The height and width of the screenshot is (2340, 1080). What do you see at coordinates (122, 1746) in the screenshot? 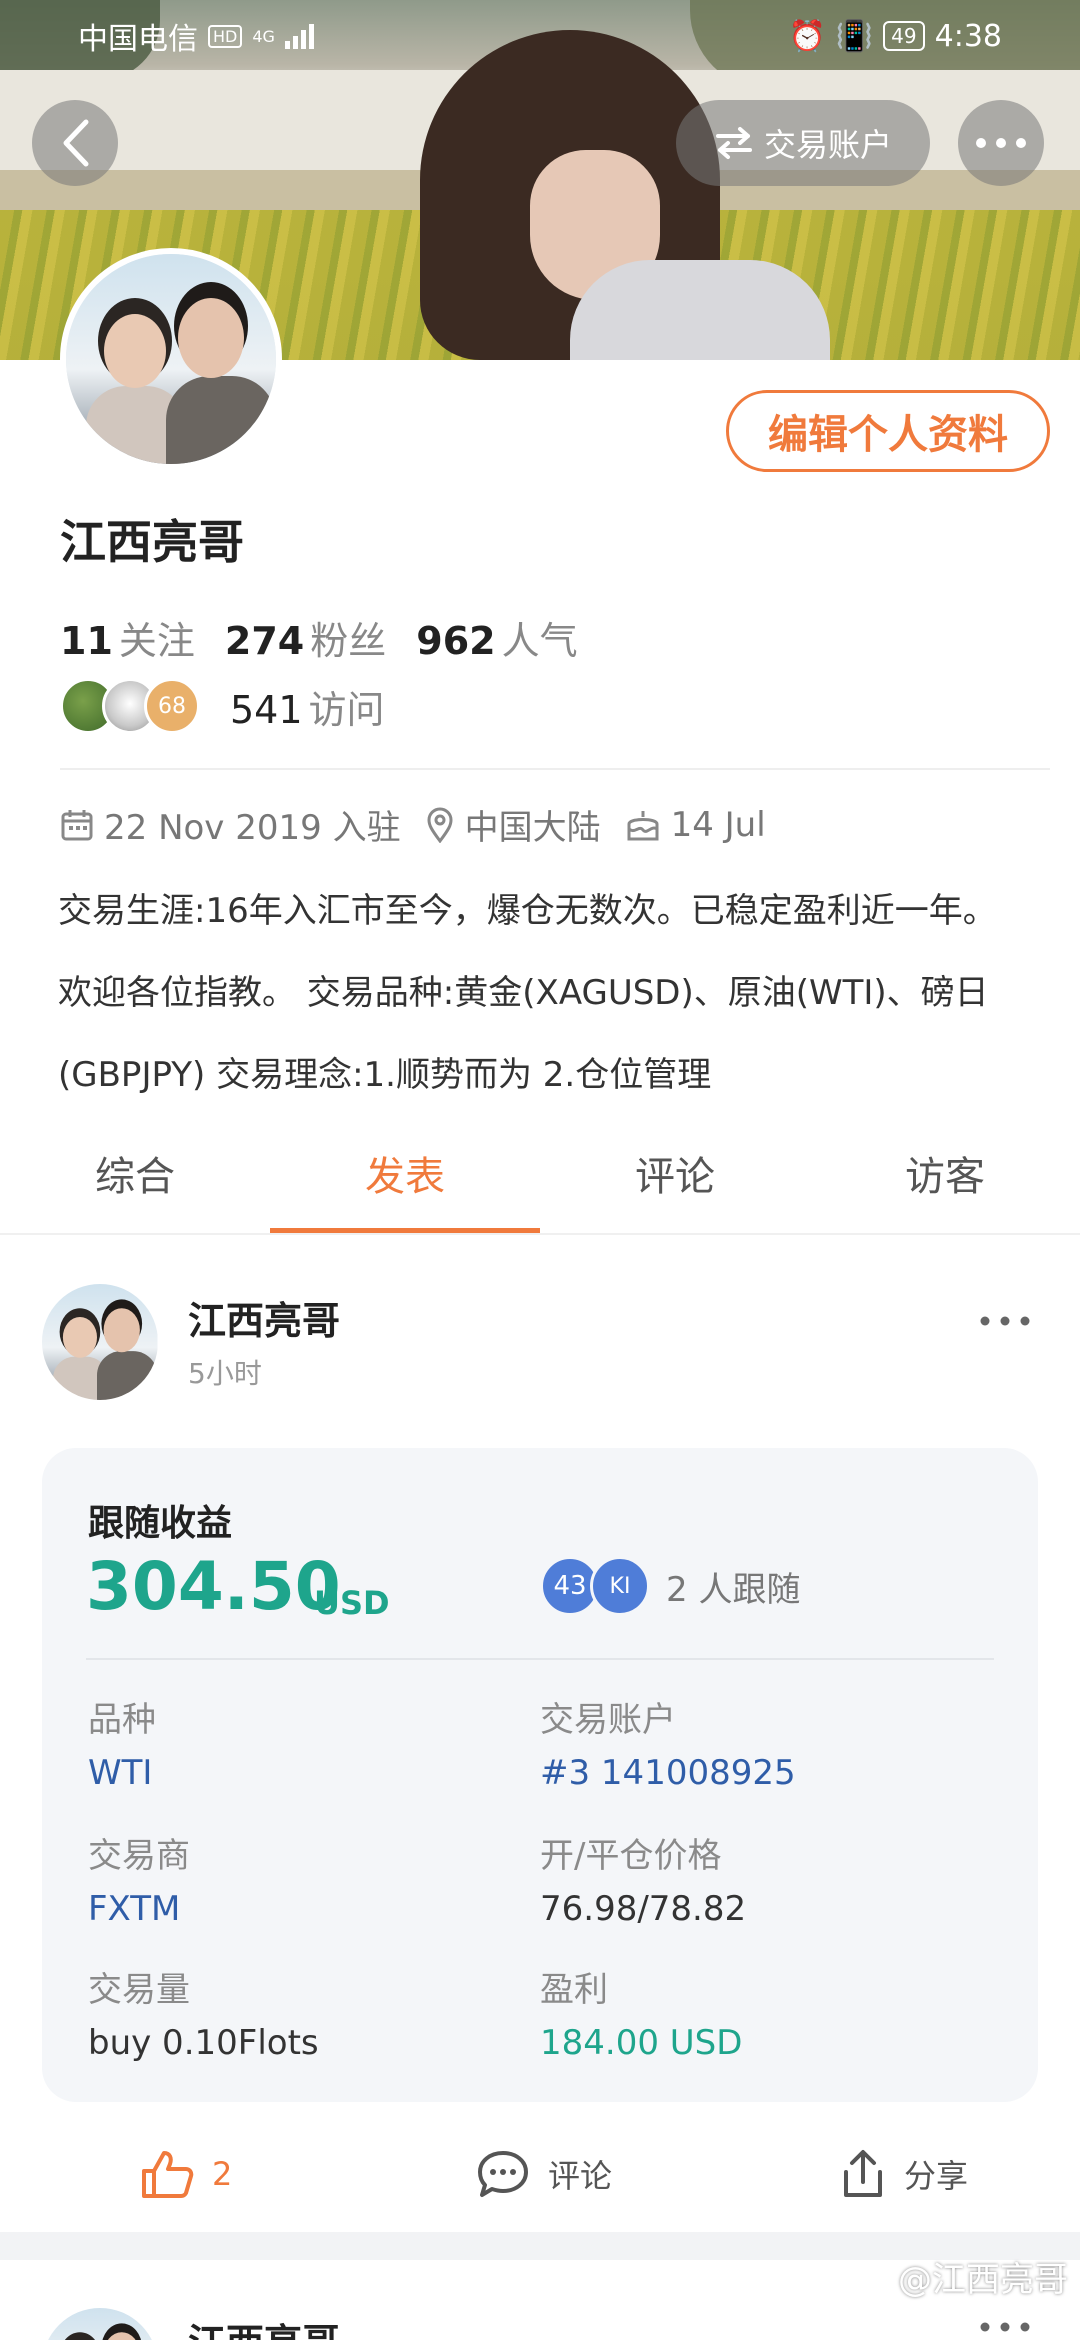
I see `field-symbol: 品种 WTI` at bounding box center [122, 1746].